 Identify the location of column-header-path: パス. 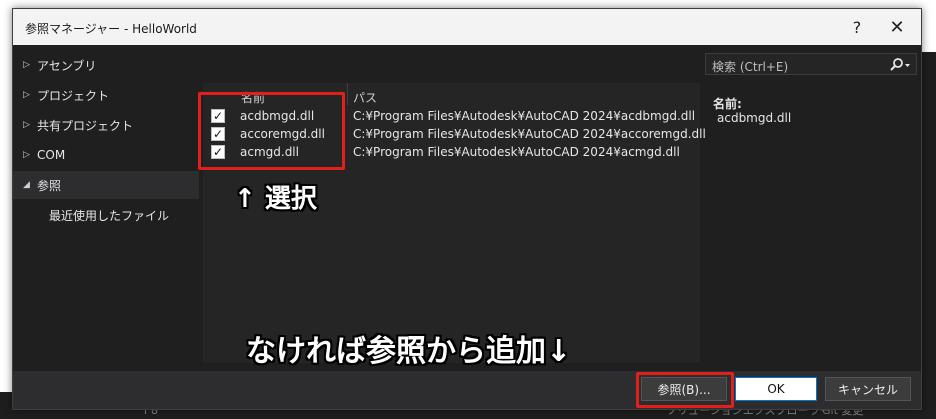
(365, 97).